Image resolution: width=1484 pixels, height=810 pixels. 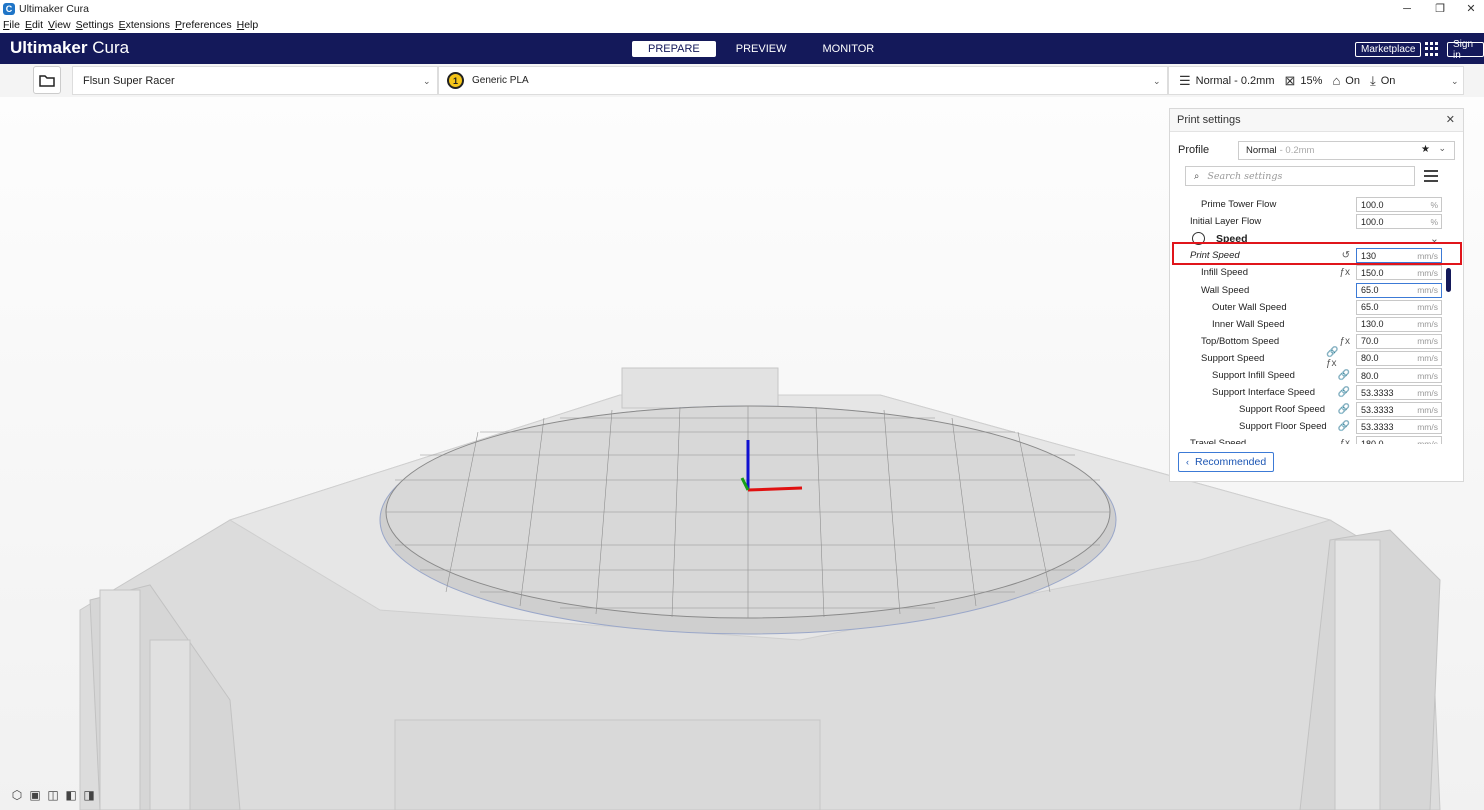 I want to click on setting-row: Outer Wall Speed 65.0 mm/s, so click(x=1312, y=307).